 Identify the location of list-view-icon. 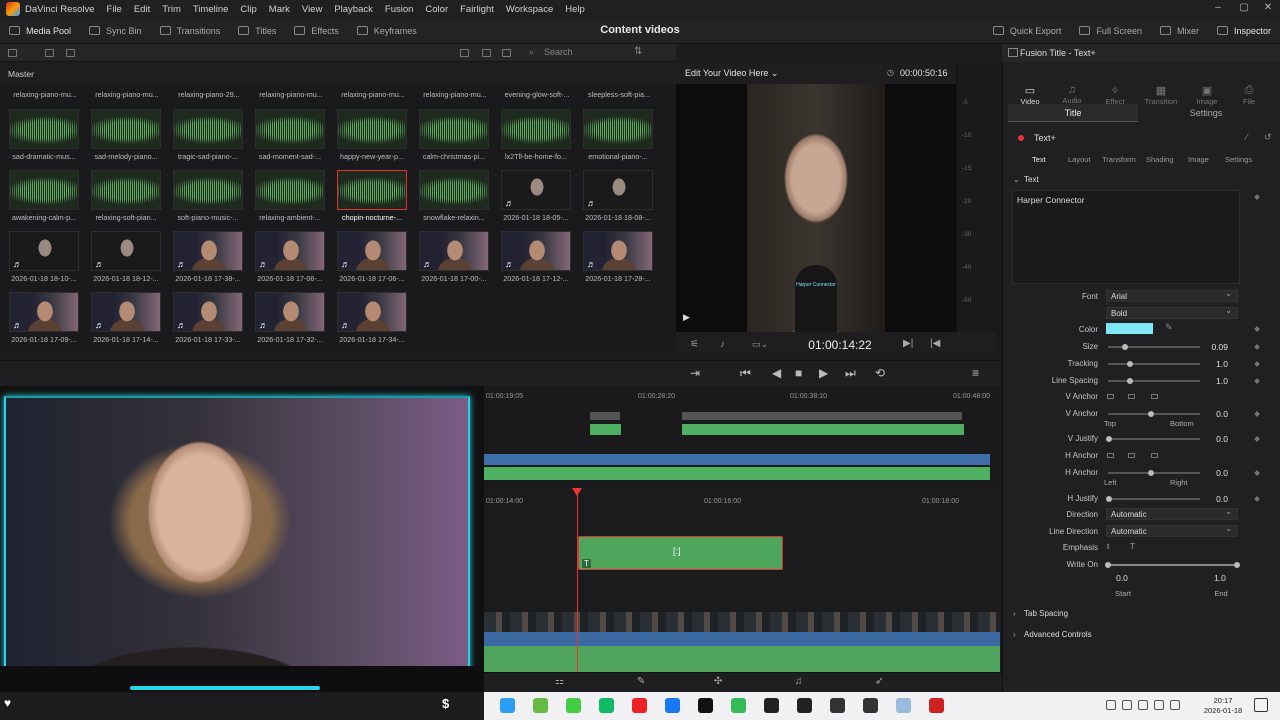
(486, 53).